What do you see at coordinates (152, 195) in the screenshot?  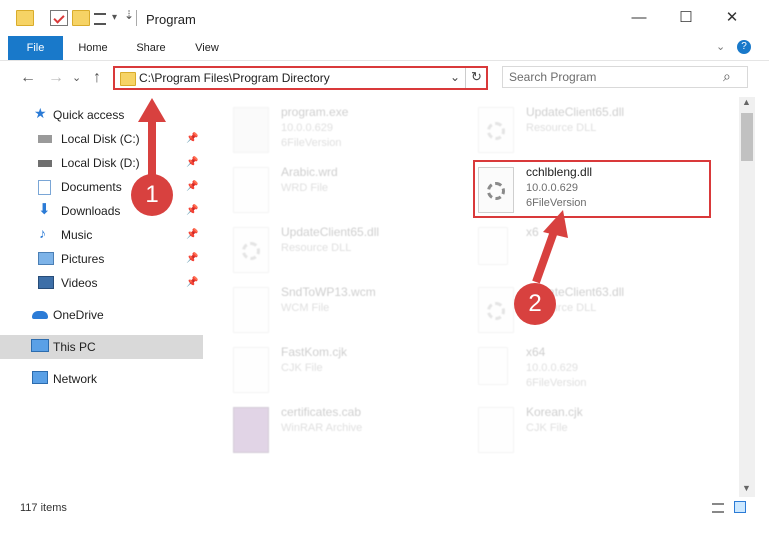 I see `step-callout-1: 1` at bounding box center [152, 195].